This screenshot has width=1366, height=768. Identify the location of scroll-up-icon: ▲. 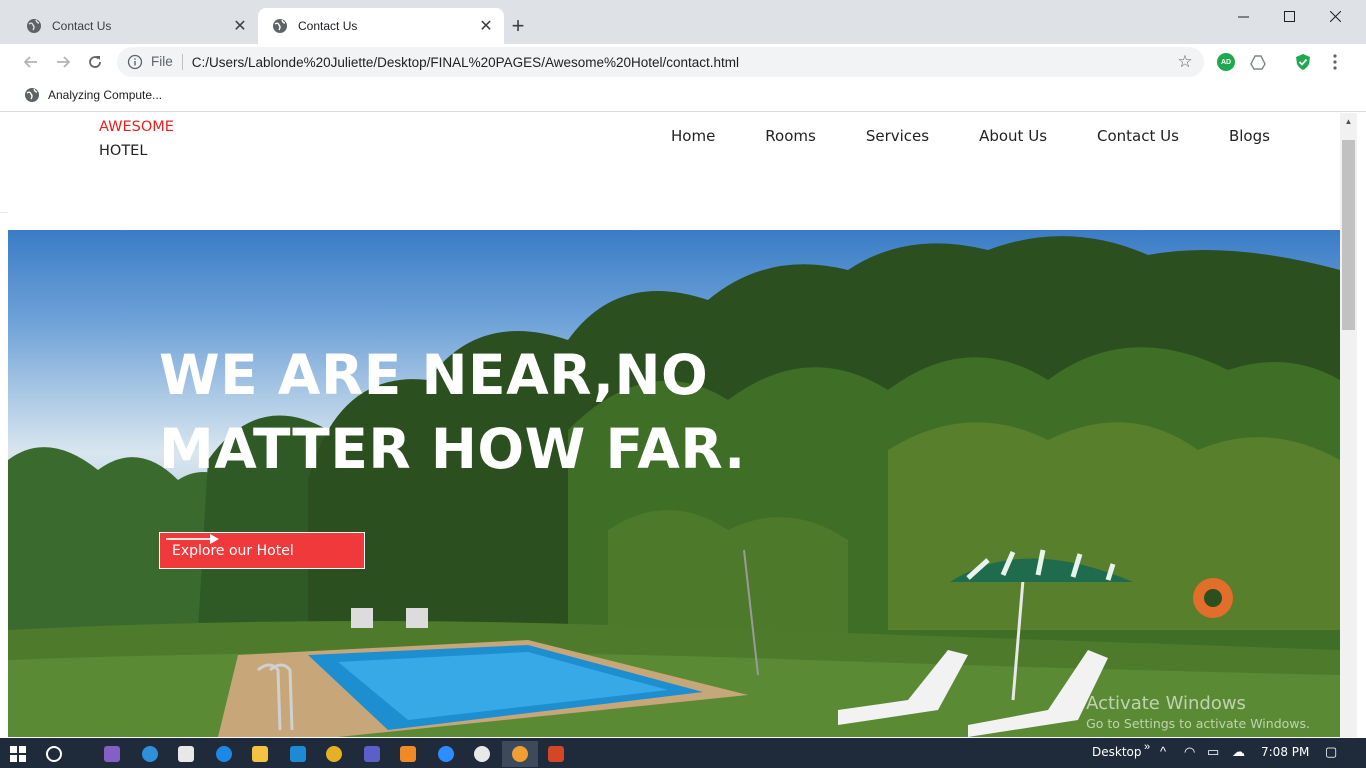
(1348, 121).